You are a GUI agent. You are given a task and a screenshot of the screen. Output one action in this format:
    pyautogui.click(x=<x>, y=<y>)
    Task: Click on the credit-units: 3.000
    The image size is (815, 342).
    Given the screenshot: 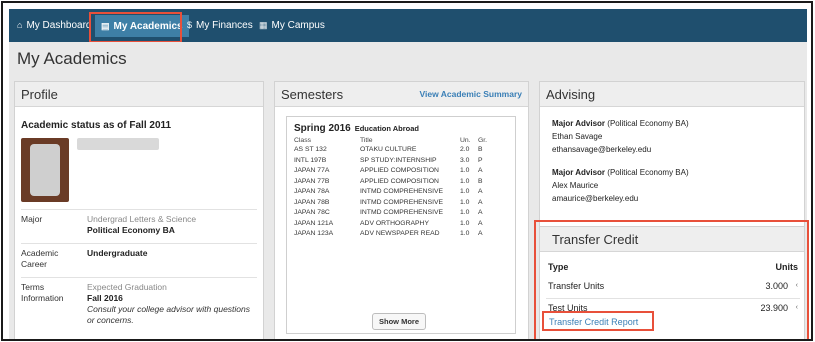 What is the action you would take?
    pyautogui.click(x=776, y=286)
    